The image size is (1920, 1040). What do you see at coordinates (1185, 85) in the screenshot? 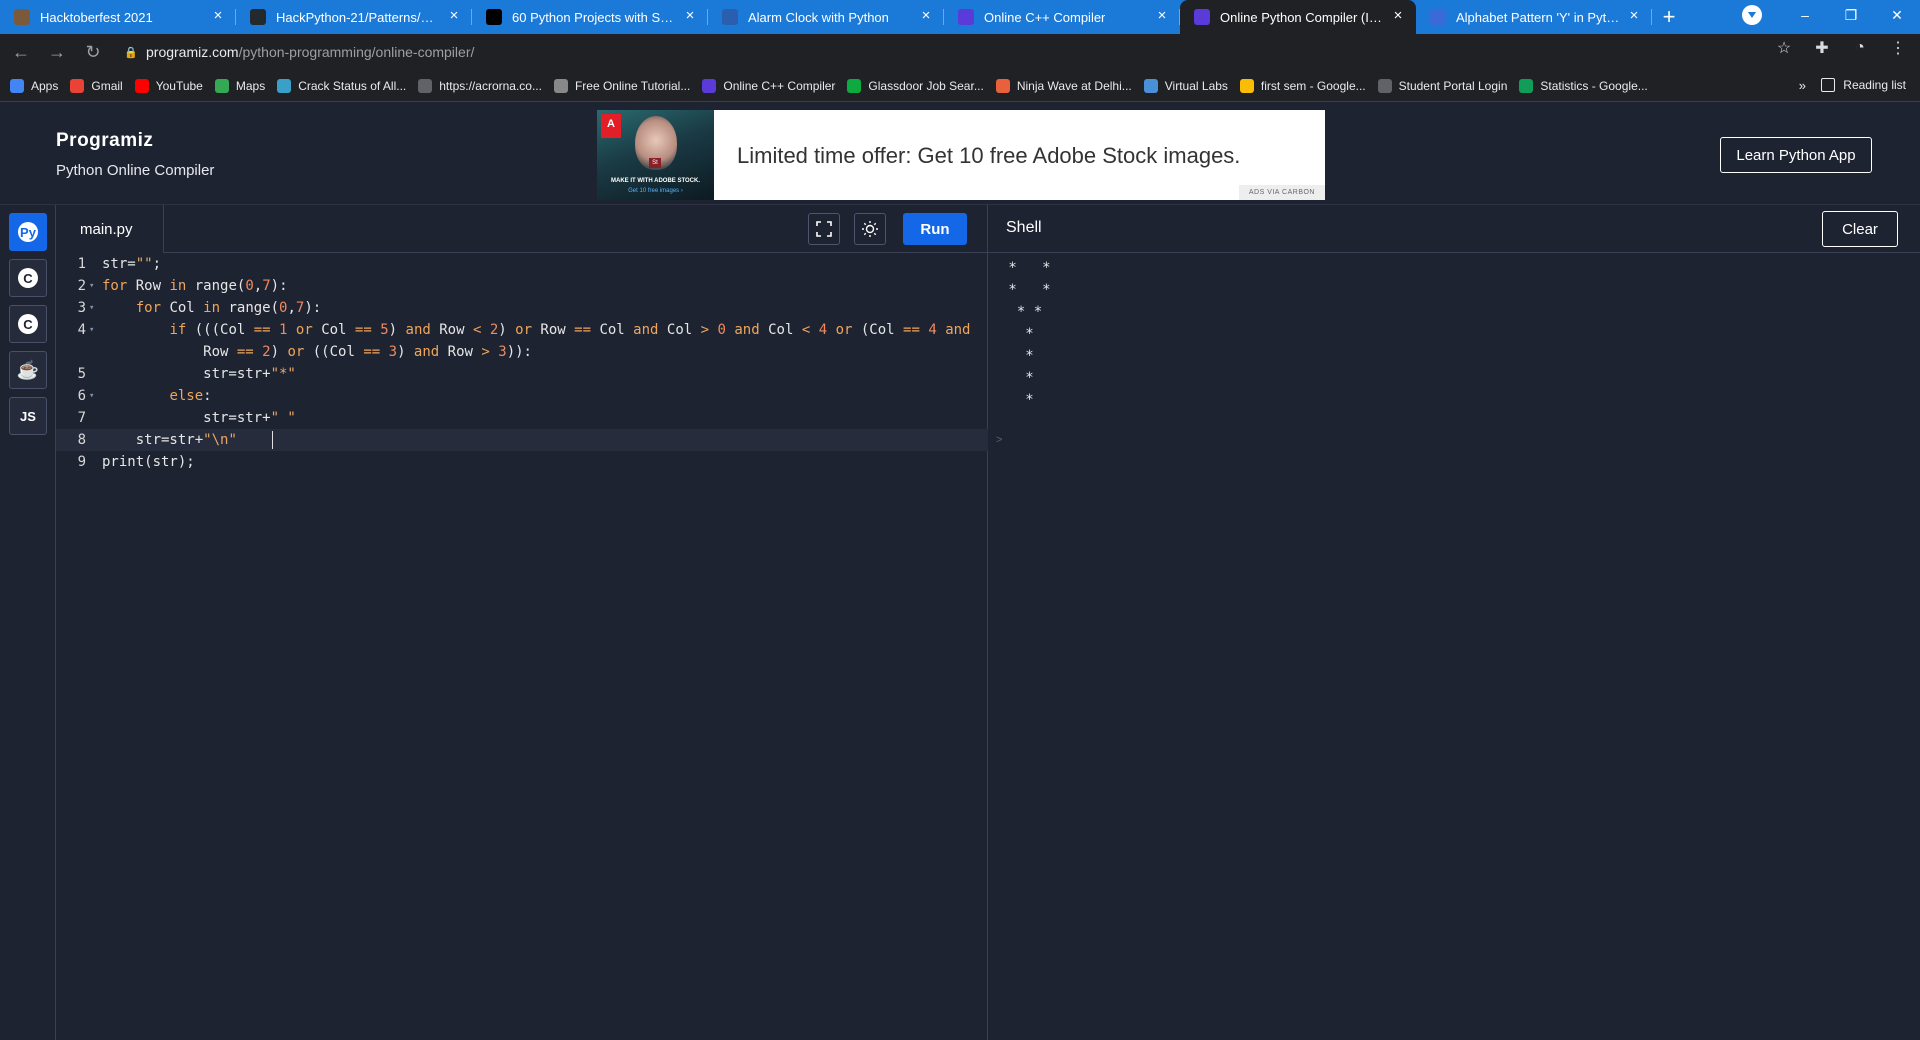
I see `bookmark-item: Virtual Labs` at bounding box center [1185, 85].